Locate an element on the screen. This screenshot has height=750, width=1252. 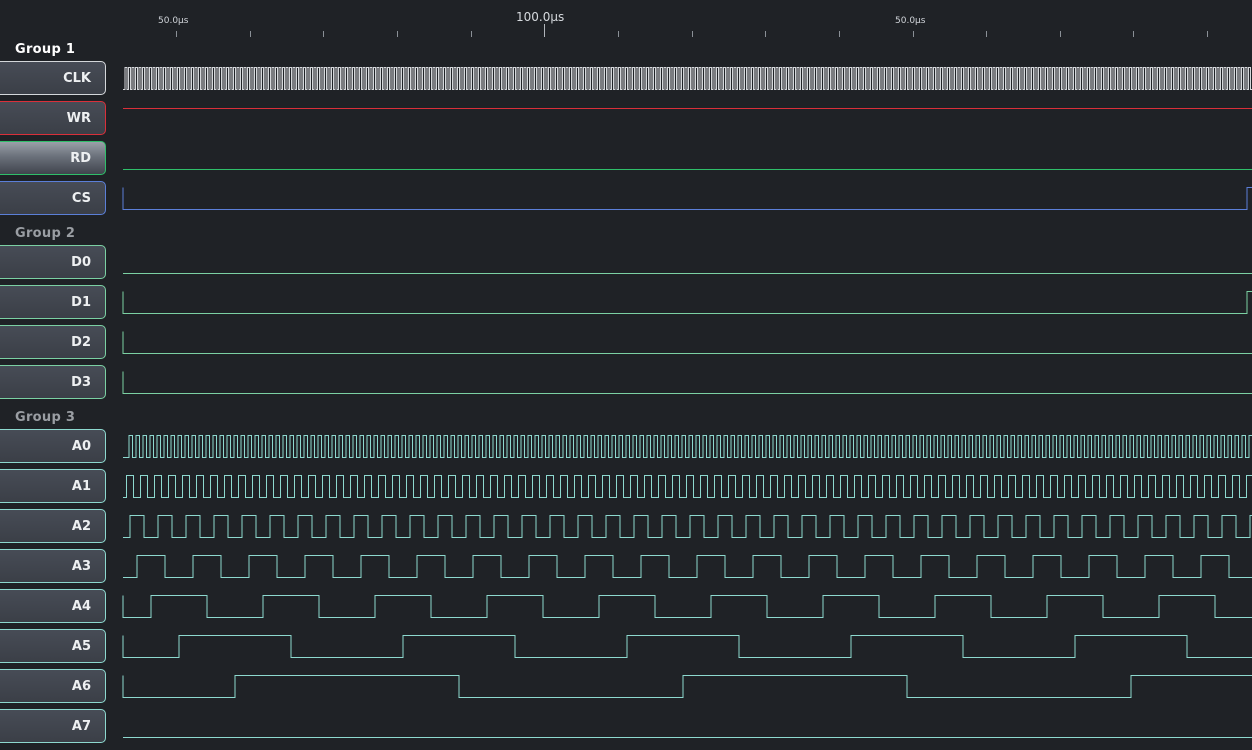
channel-button-a7: A7 is located at coordinates (53, 726).